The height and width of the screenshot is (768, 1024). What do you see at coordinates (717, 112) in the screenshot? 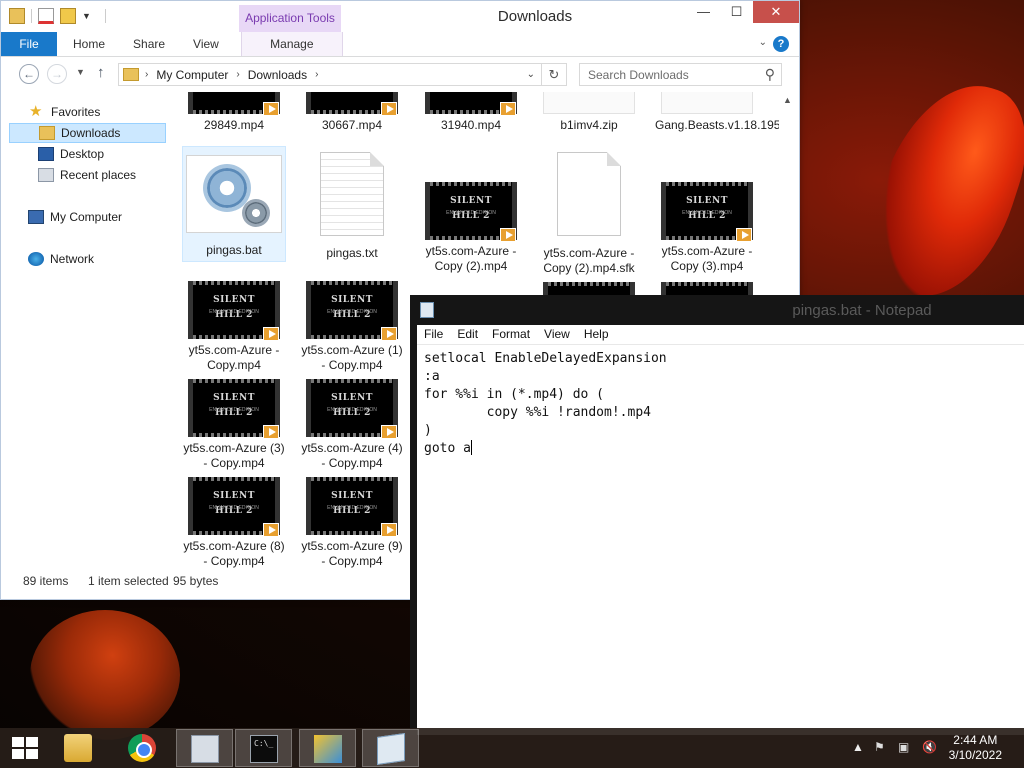
I see `file-item: Gang.Beasts.v1.18.195.zip` at bounding box center [717, 112].